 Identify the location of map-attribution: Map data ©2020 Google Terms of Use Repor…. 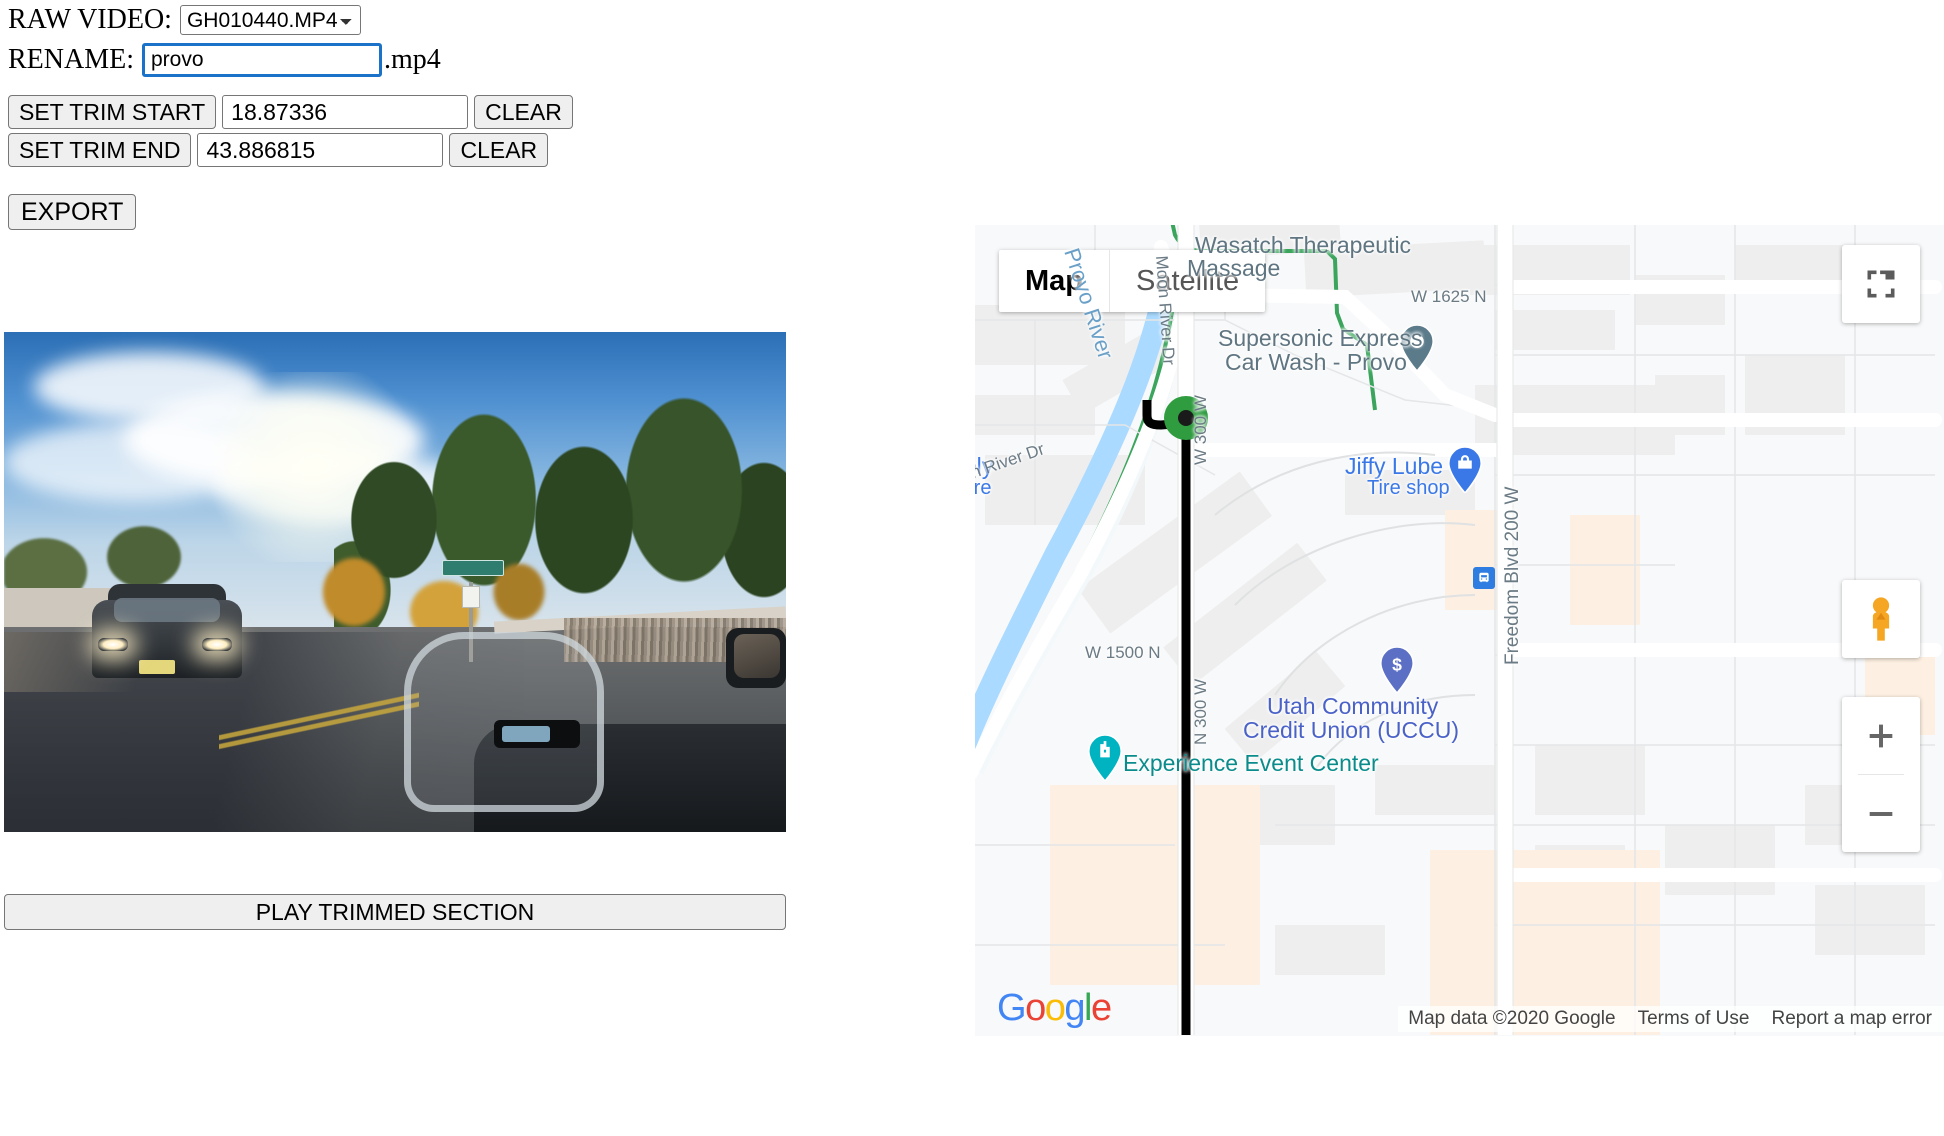
(1671, 1019).